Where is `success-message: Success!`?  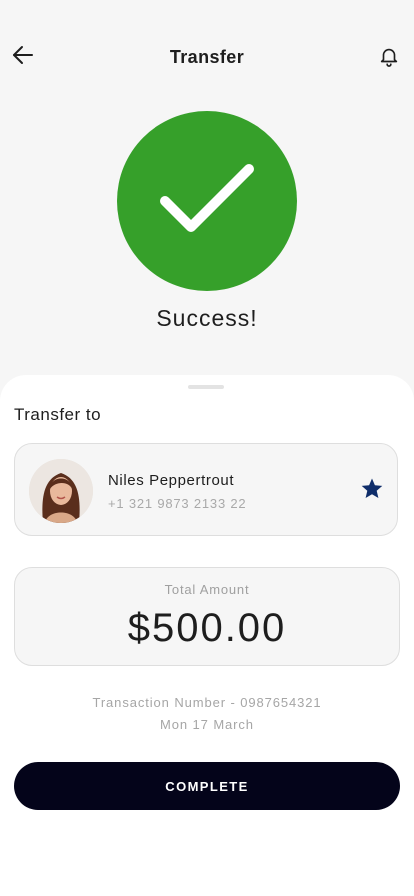
success-message: Success! is located at coordinates (207, 318).